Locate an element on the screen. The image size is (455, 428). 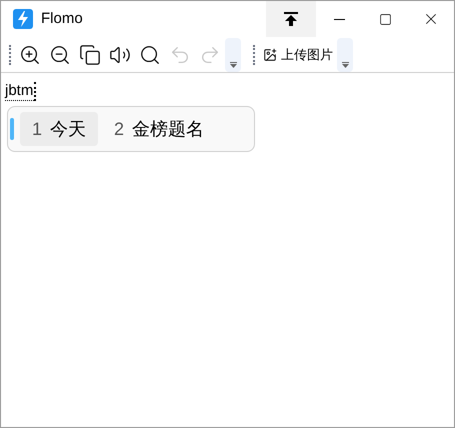
image-add-icon is located at coordinates (270, 55).